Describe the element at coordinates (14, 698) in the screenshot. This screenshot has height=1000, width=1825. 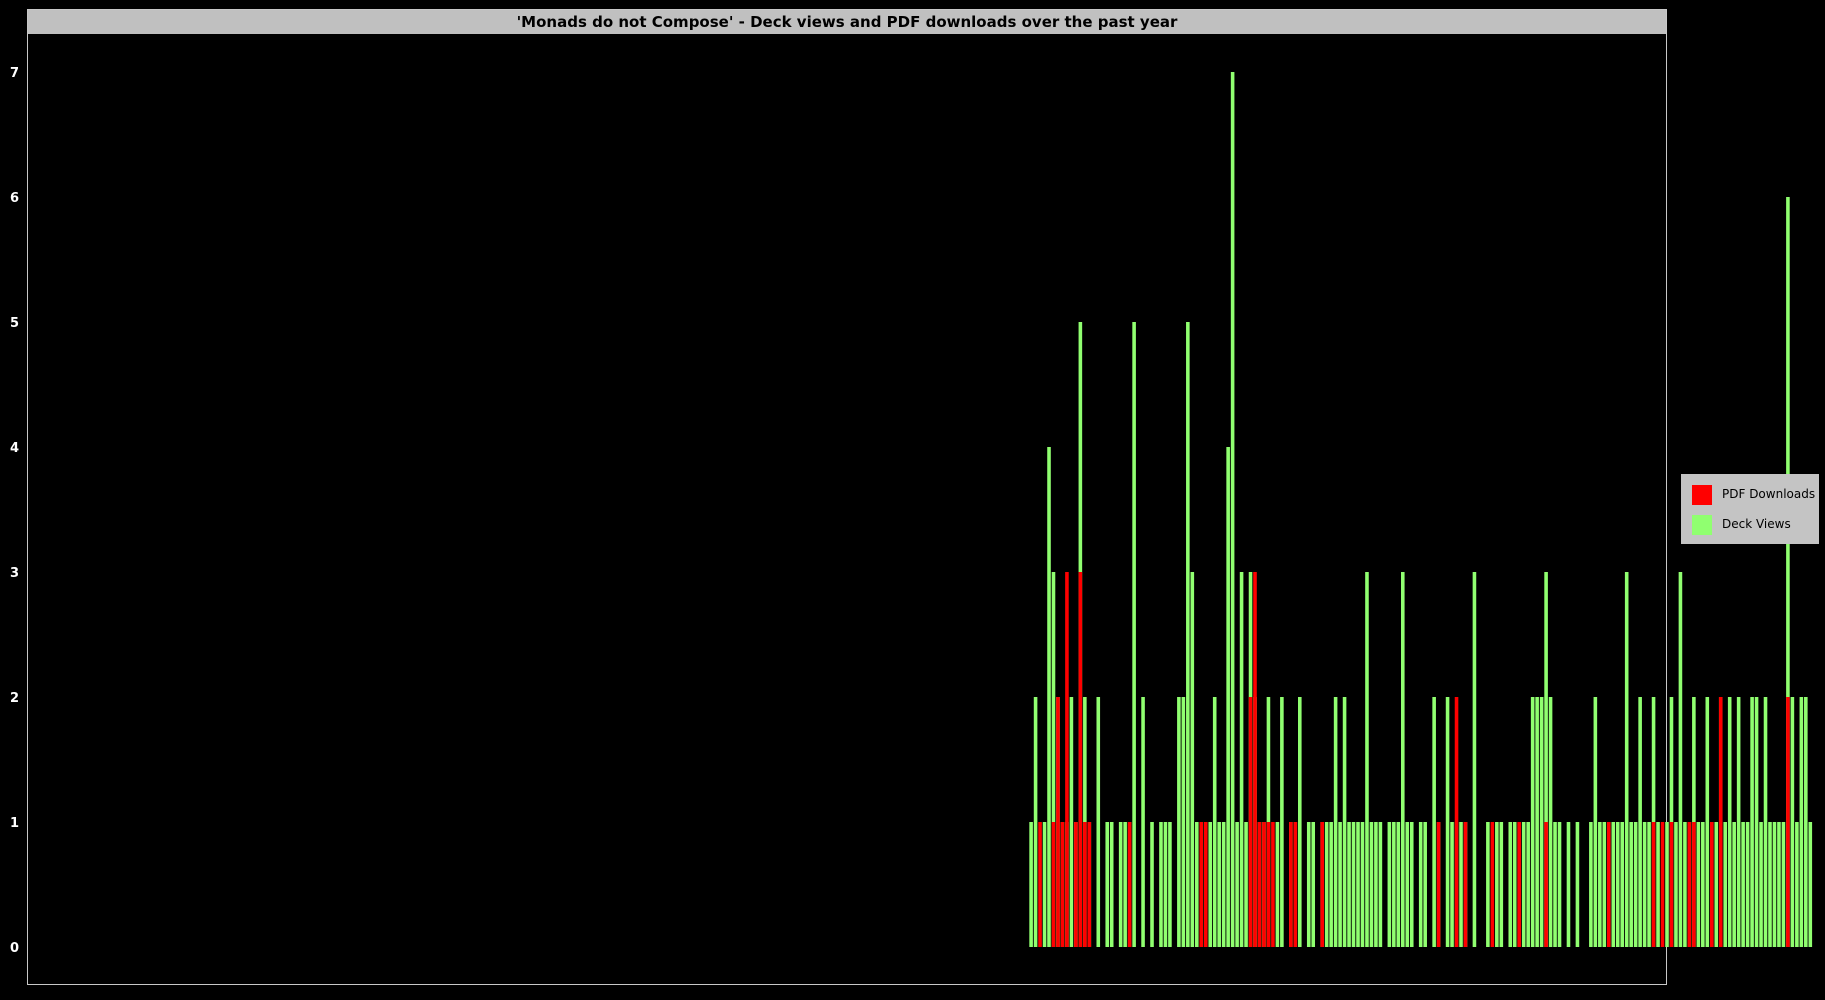
I see `y-tick-label: 2` at that location.